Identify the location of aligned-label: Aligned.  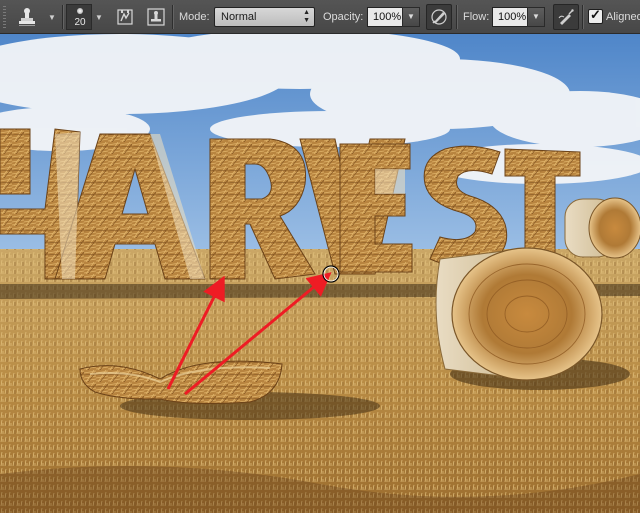
(623, 17).